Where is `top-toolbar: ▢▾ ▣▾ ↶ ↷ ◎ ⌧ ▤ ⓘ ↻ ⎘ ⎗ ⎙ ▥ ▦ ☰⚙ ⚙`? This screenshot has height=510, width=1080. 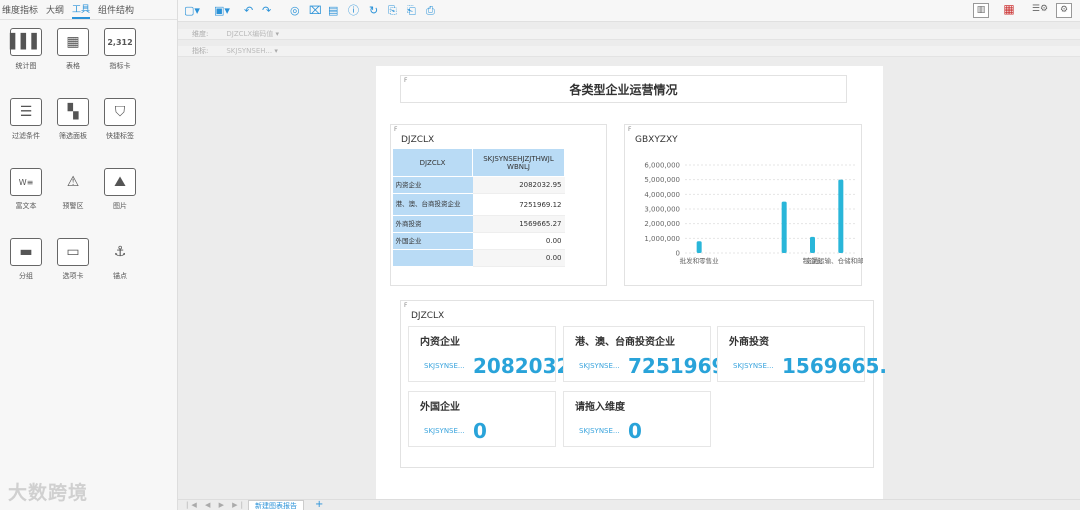 top-toolbar: ▢▾ ▣▾ ↶ ↷ ◎ ⌧ ▤ ⓘ ↻ ⎘ ⎗ ⎙ ▥ ▦ ☰⚙ ⚙ is located at coordinates (629, 11).